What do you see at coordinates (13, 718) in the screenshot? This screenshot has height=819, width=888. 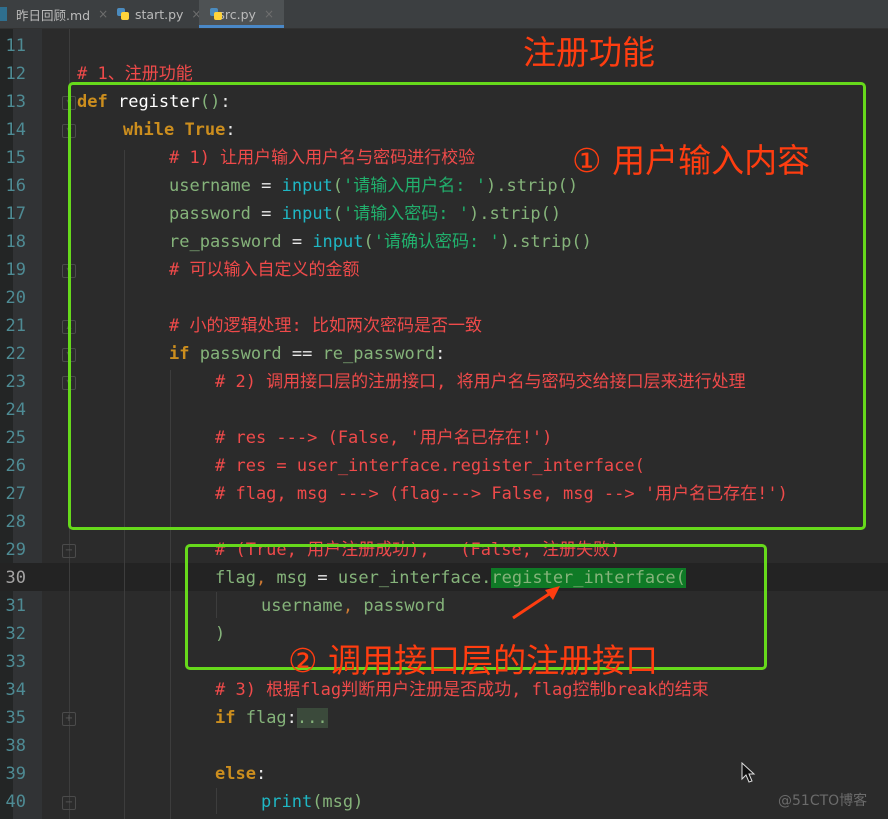 I see `line-number: 35` at bounding box center [13, 718].